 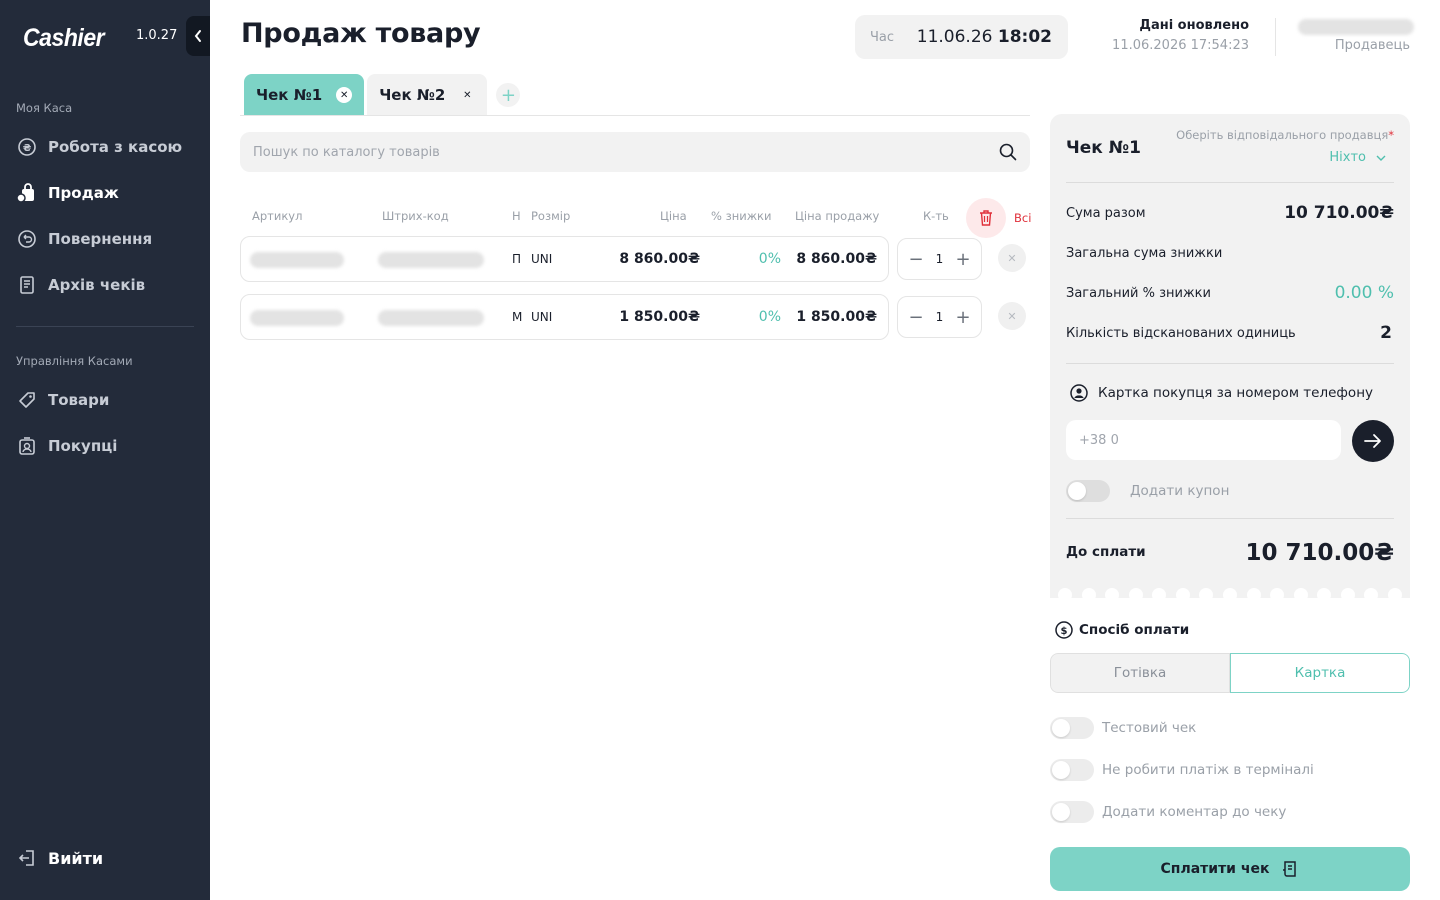 I want to click on sidebar-item-sales: Продаж, so click(x=67, y=193).